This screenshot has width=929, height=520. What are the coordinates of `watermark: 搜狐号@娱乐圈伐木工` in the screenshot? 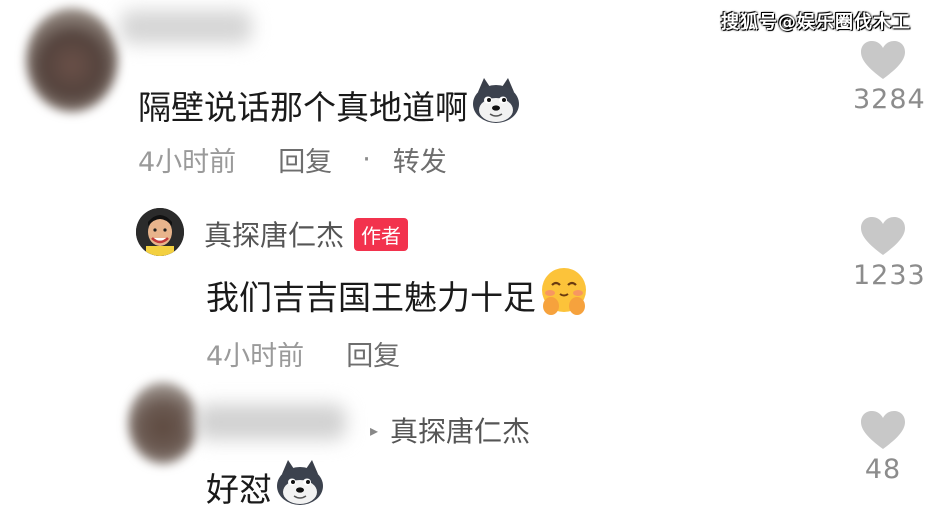 It's located at (816, 22).